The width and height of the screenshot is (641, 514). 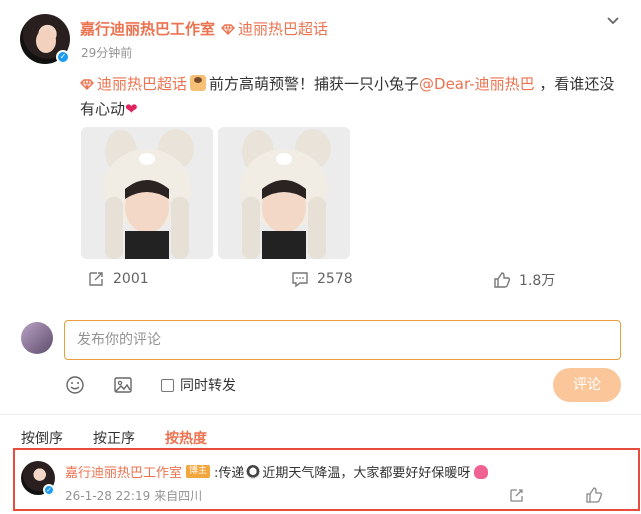 I want to click on comment-location: 来自四川, so click(x=178, y=496).